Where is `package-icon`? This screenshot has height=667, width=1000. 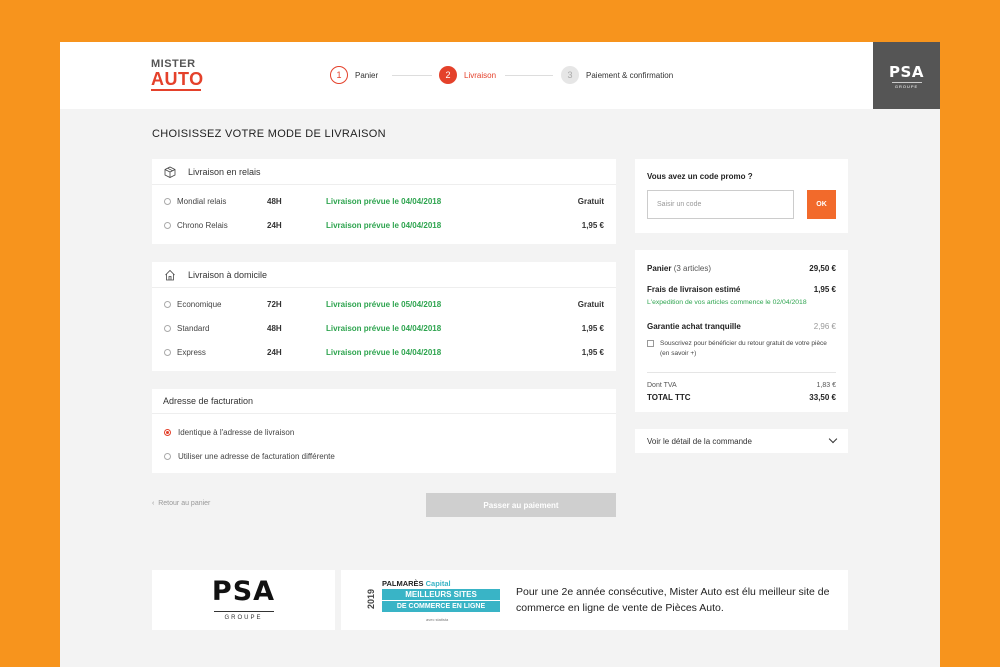 package-icon is located at coordinates (170, 172).